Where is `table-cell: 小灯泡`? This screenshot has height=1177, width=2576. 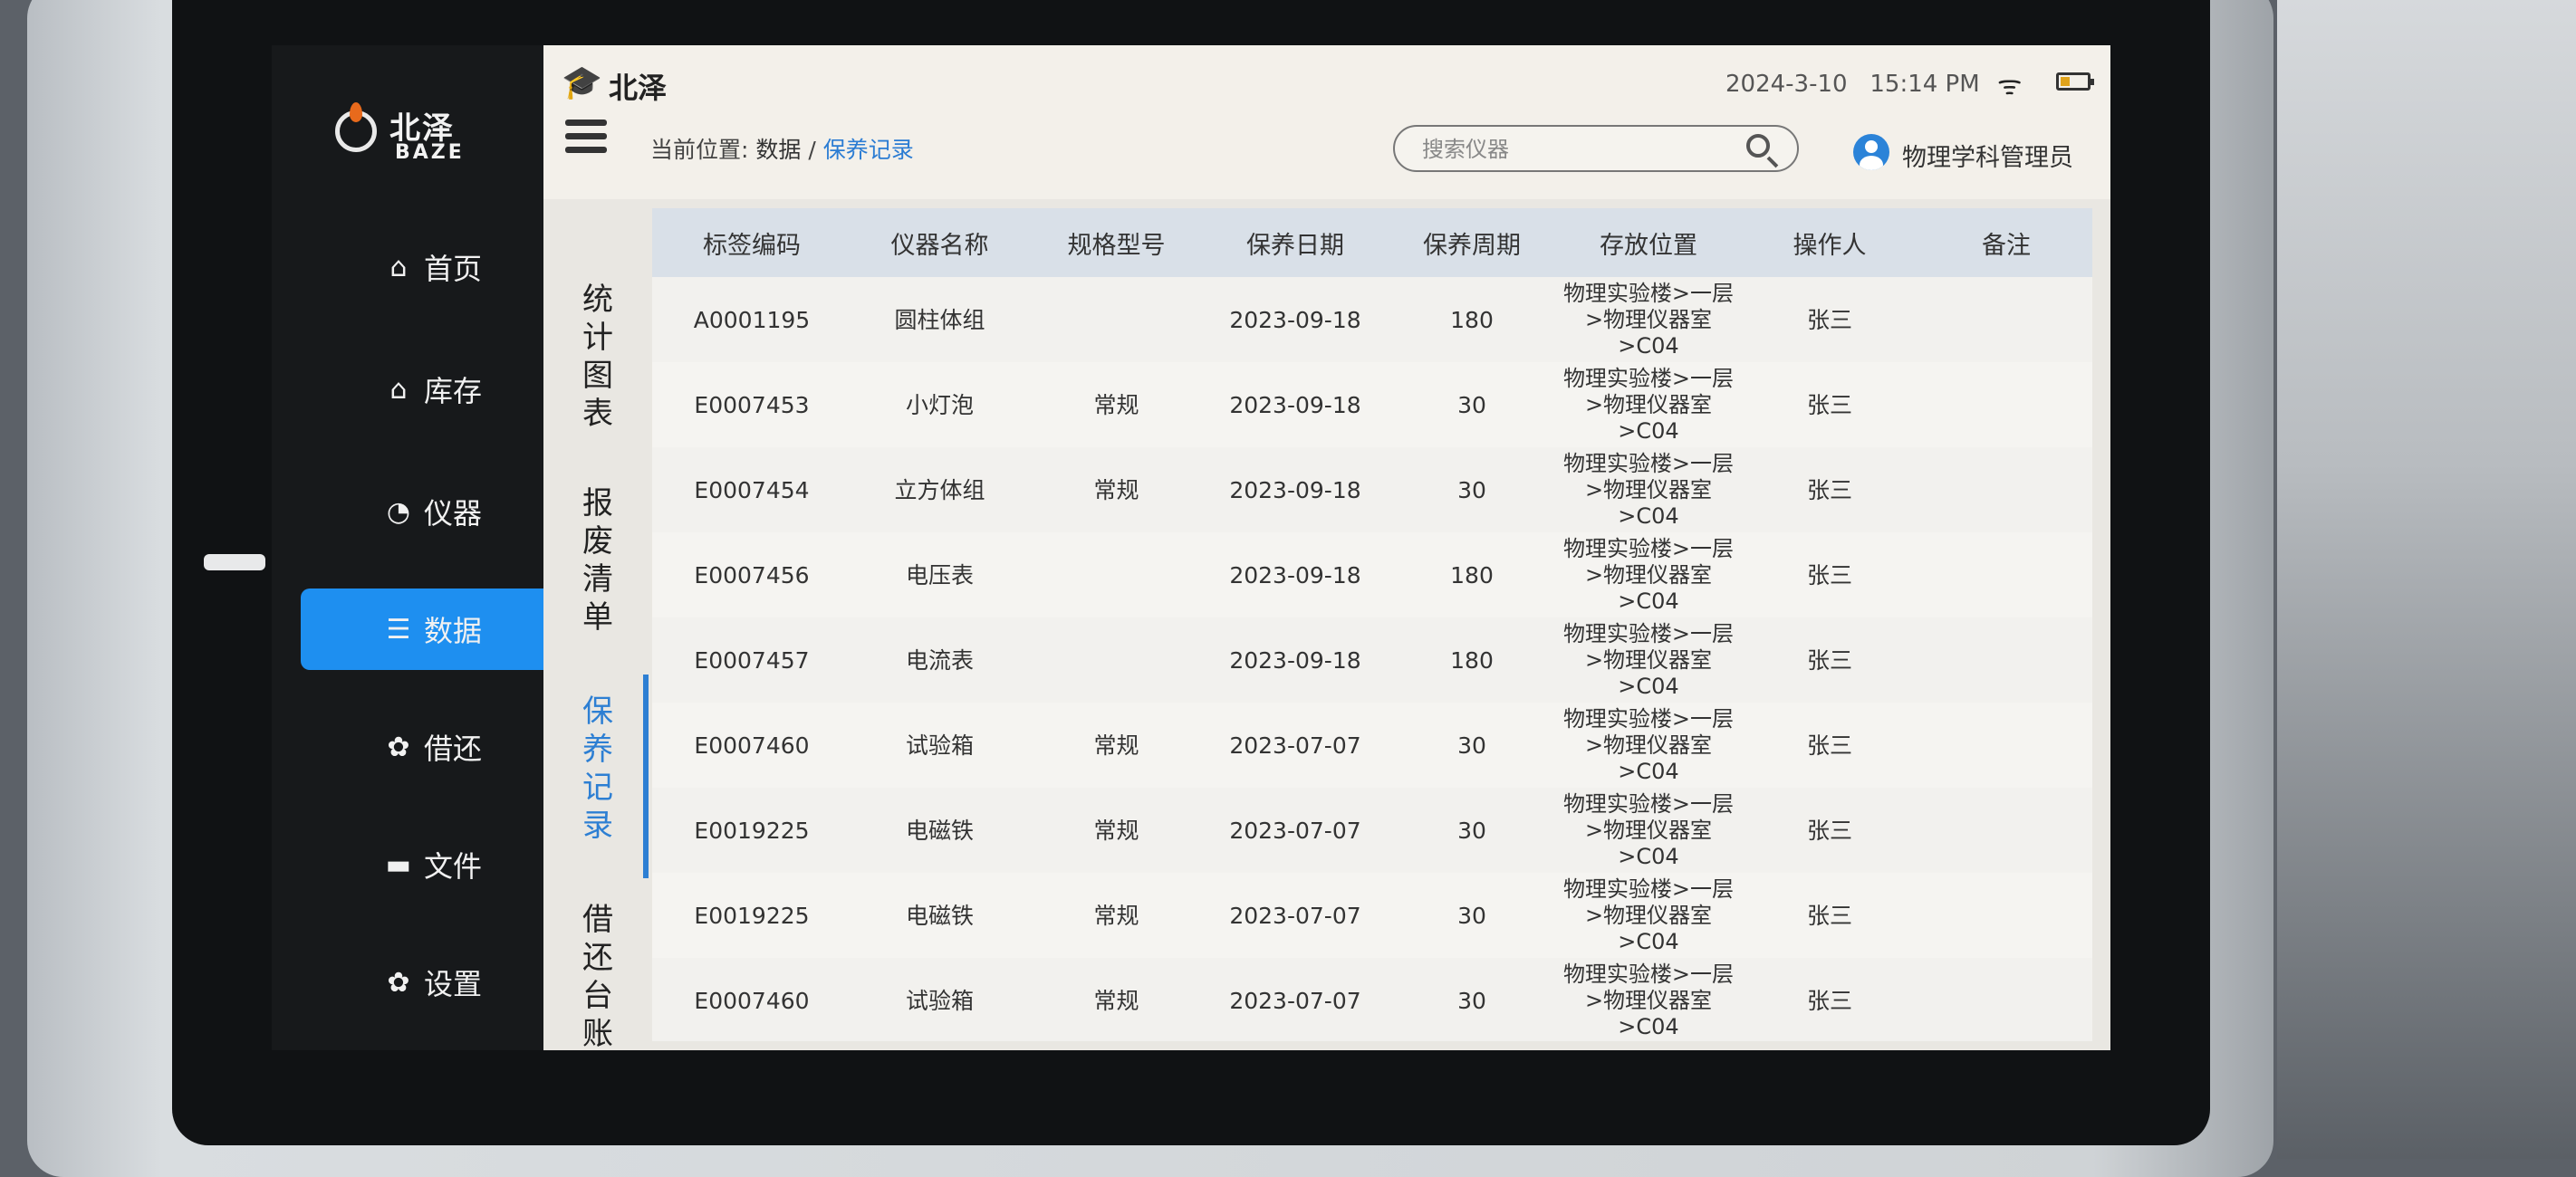 table-cell: 小灯泡 is located at coordinates (939, 404).